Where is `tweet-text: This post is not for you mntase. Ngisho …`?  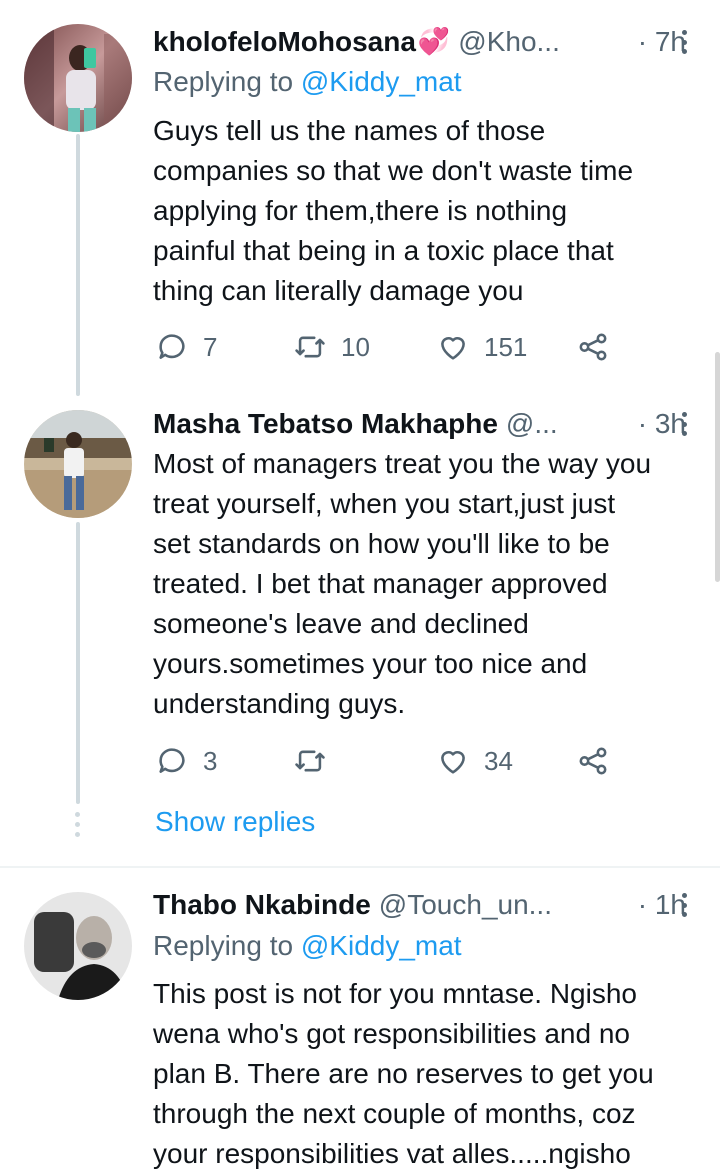 tweet-text: This post is not for you mntase. Ngisho … is located at coordinates (403, 1073).